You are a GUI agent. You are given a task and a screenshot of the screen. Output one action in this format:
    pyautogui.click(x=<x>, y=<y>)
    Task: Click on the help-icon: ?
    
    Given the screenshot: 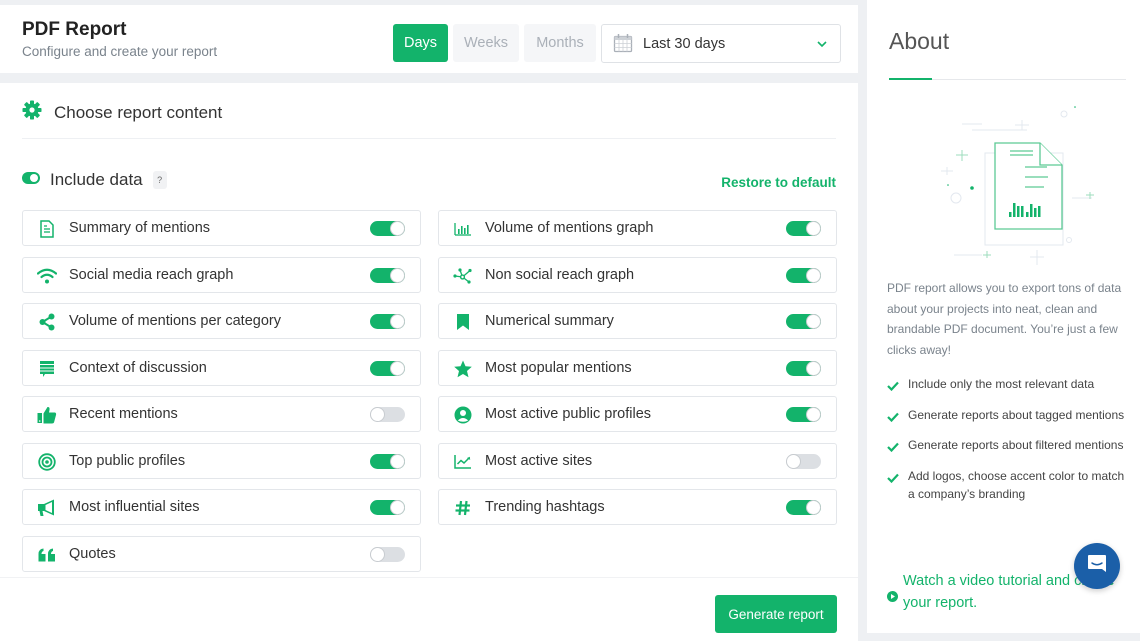 What is the action you would take?
    pyautogui.click(x=159, y=180)
    